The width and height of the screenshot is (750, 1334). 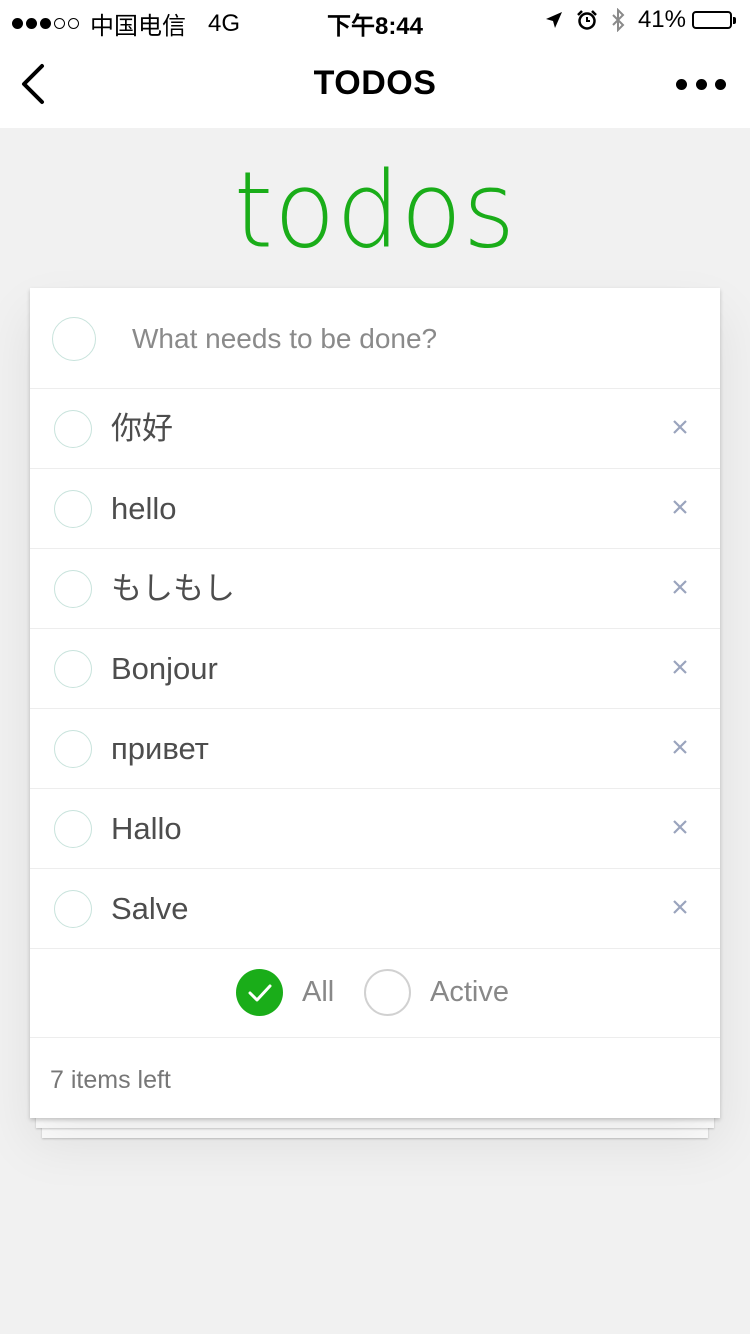 I want to click on todo-label: hello, so click(x=144, y=509).